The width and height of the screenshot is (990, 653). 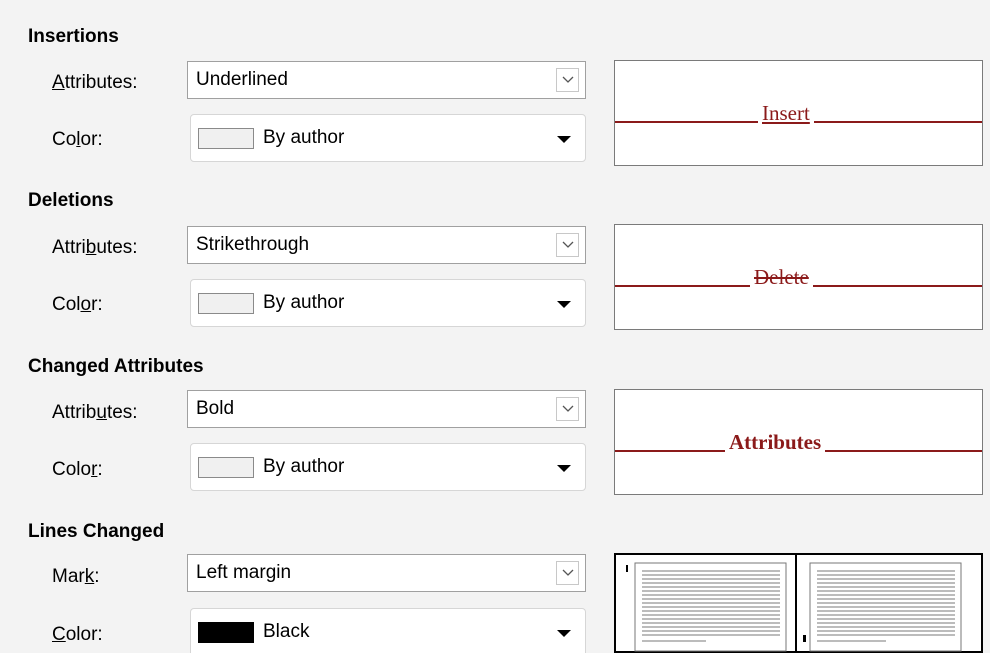 I want to click on deletions-color-label: Color:, so click(x=77, y=304).